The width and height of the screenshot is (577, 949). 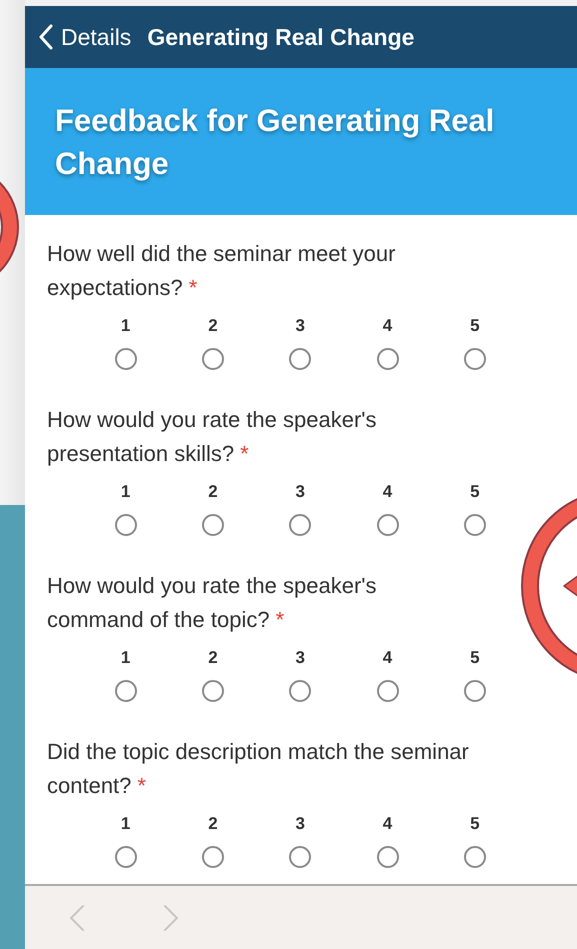 What do you see at coordinates (280, 37) in the screenshot?
I see `nav-title: Generating Real Change` at bounding box center [280, 37].